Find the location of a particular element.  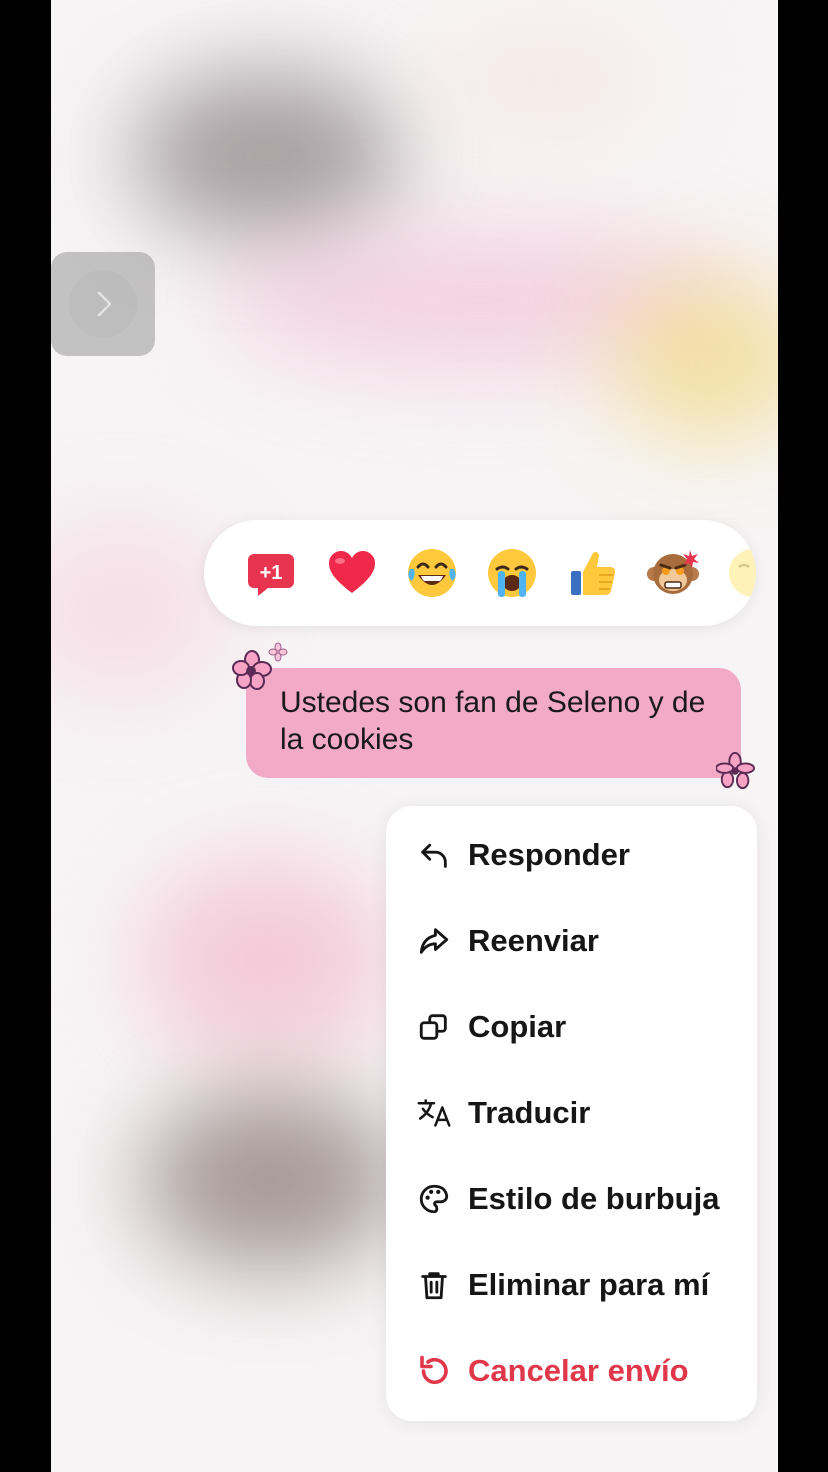

svg-text: +1 is located at coordinates (271, 573).